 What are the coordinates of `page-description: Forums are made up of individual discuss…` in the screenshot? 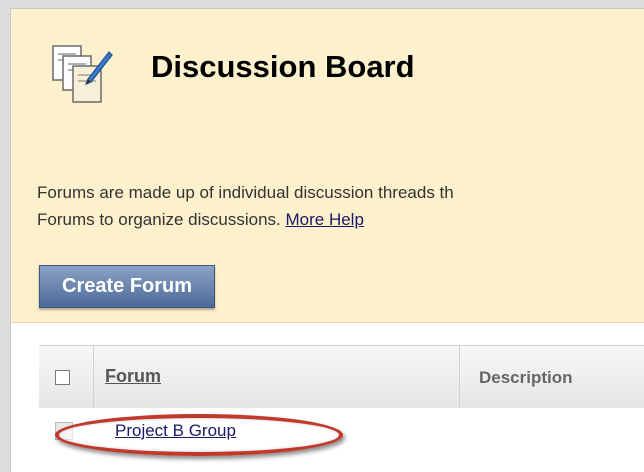 It's located at (245, 206).